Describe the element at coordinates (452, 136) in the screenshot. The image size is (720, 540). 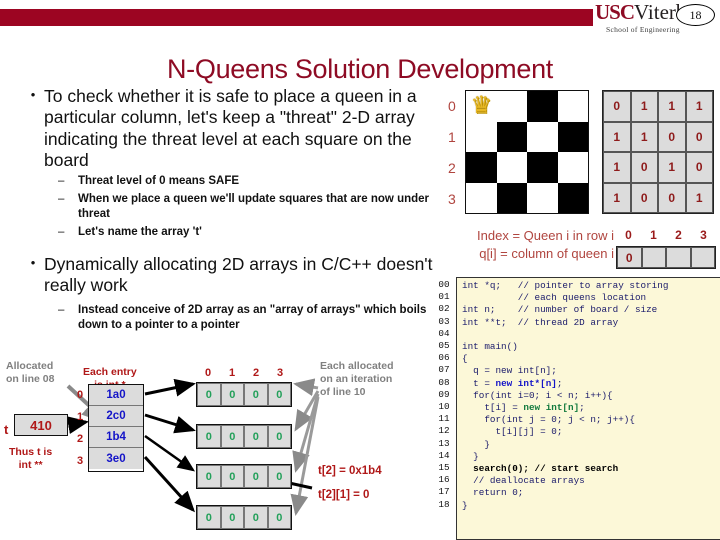
I see `board-row-label: 1` at that location.